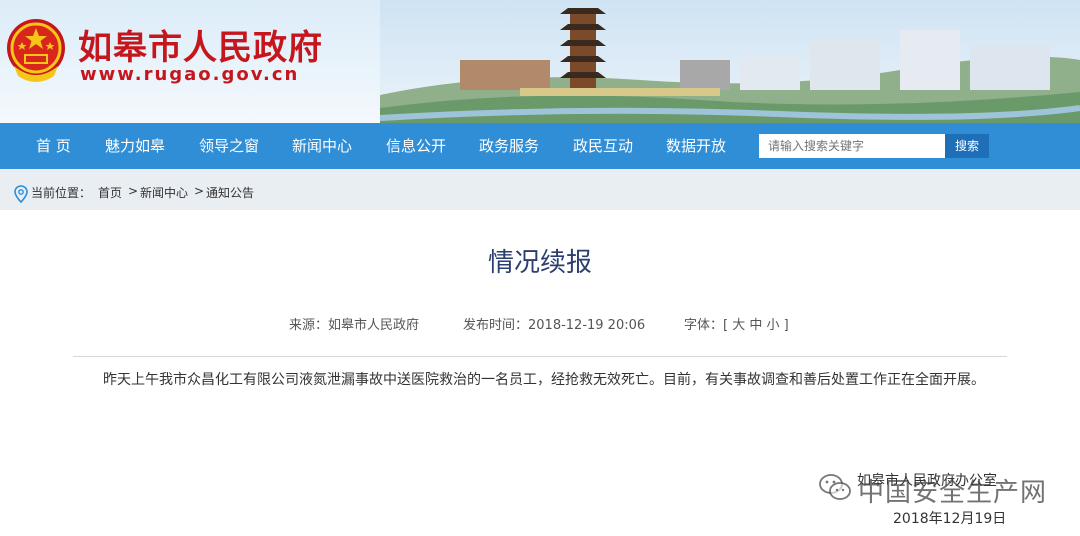  I want to click on breadcrumb-prefix: 当前位置：, so click(61, 193).